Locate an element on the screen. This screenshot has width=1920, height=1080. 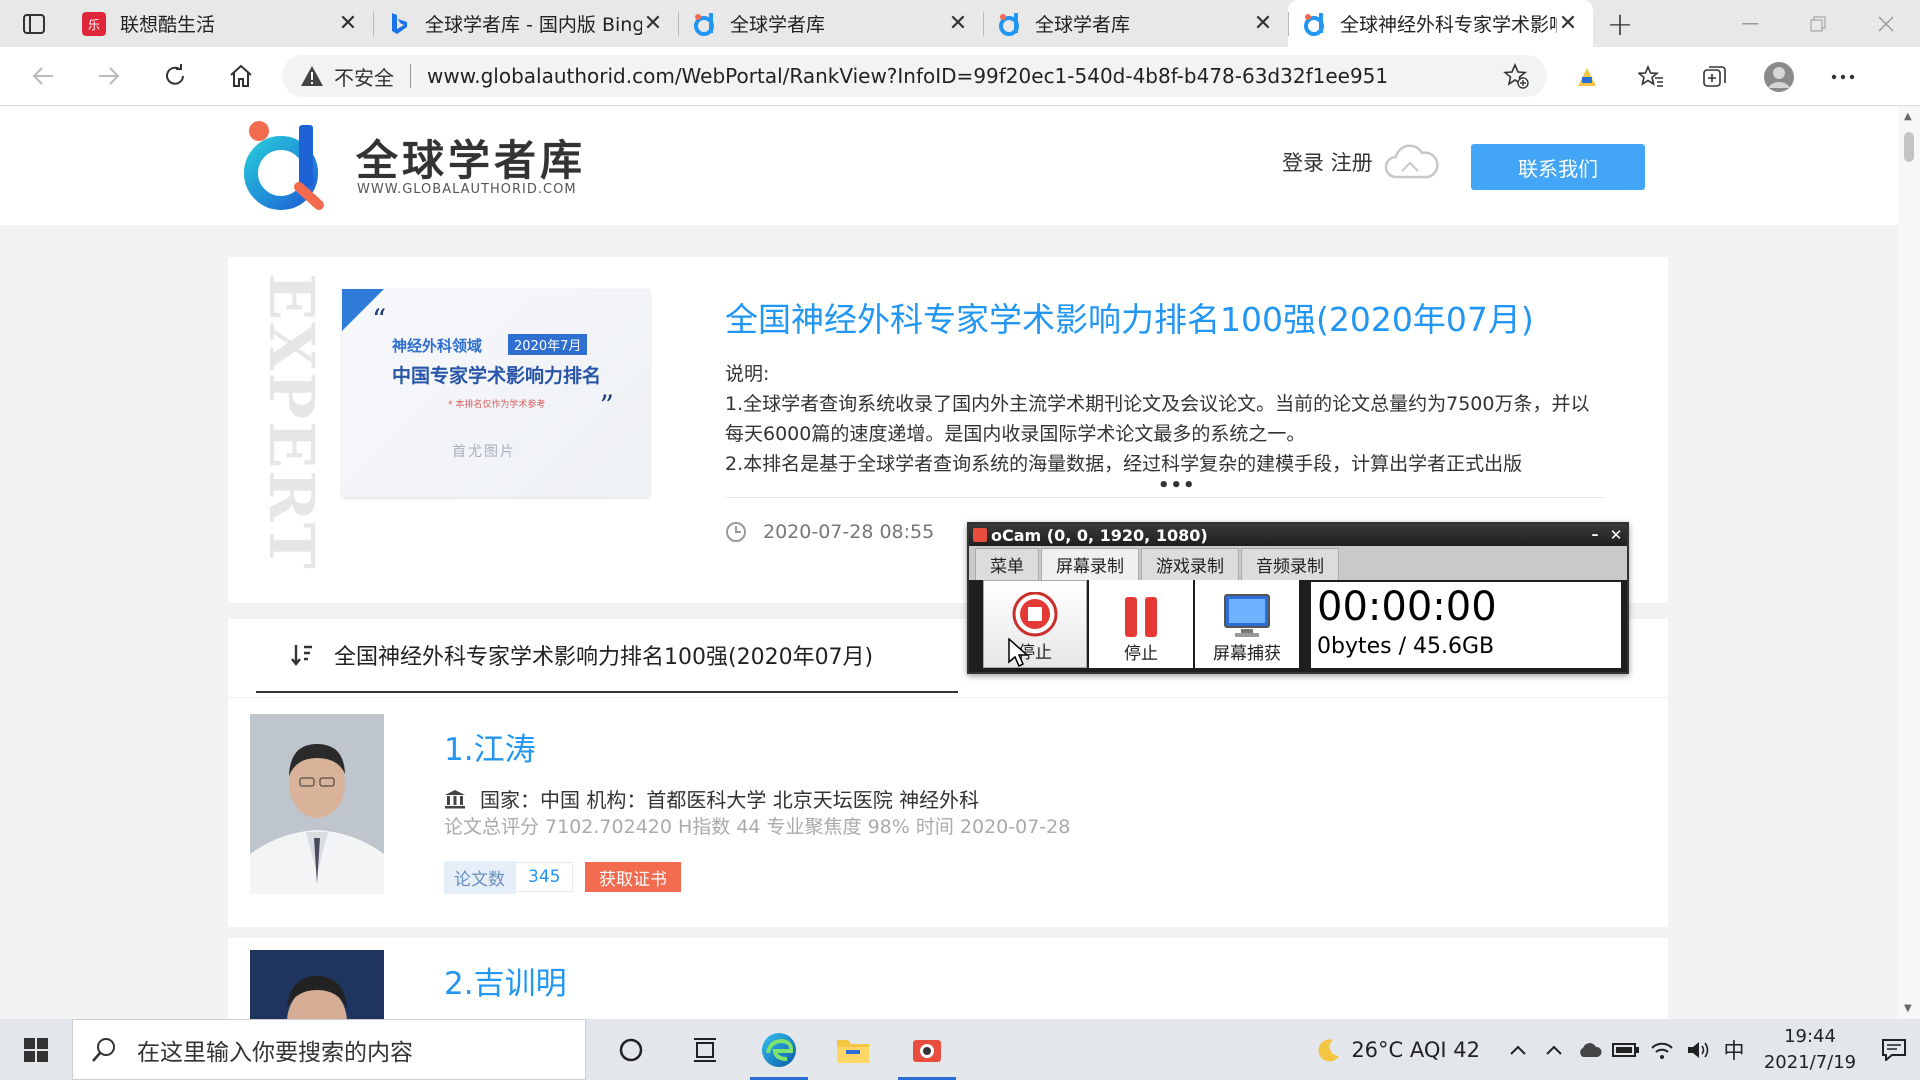
tab-ranking-active: 全球神经外科专家学术影响 ✕ is located at coordinates (1440, 23).